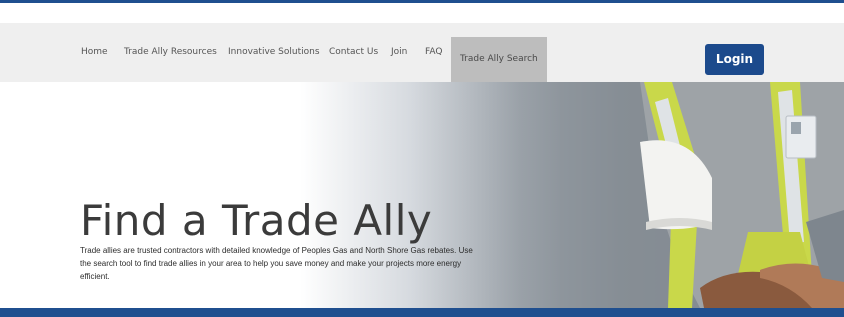  What do you see at coordinates (499, 59) in the screenshot?
I see `nav-item-trade-ally-search: Trade Ally Search` at bounding box center [499, 59].